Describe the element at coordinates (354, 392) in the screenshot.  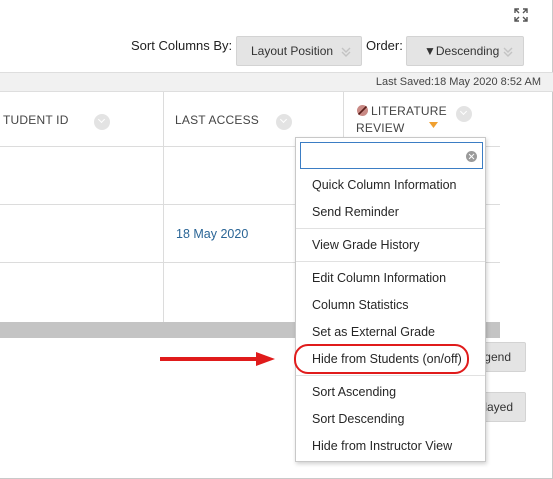
I see `menu-item-sort-ascending: Sort Ascending` at that location.